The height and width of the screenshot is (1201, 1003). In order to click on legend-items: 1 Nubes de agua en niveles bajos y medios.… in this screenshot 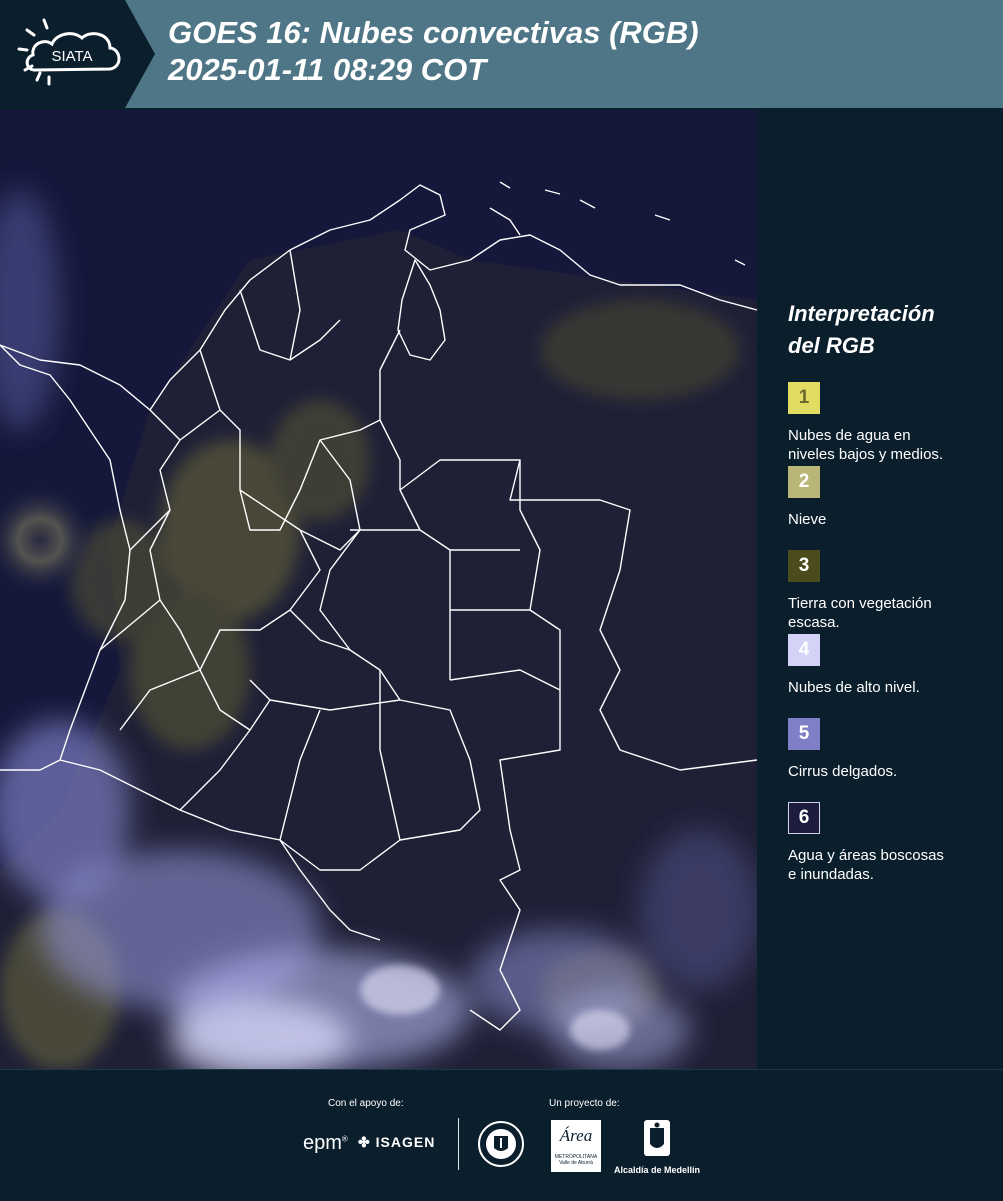, I will do `click(888, 634)`.